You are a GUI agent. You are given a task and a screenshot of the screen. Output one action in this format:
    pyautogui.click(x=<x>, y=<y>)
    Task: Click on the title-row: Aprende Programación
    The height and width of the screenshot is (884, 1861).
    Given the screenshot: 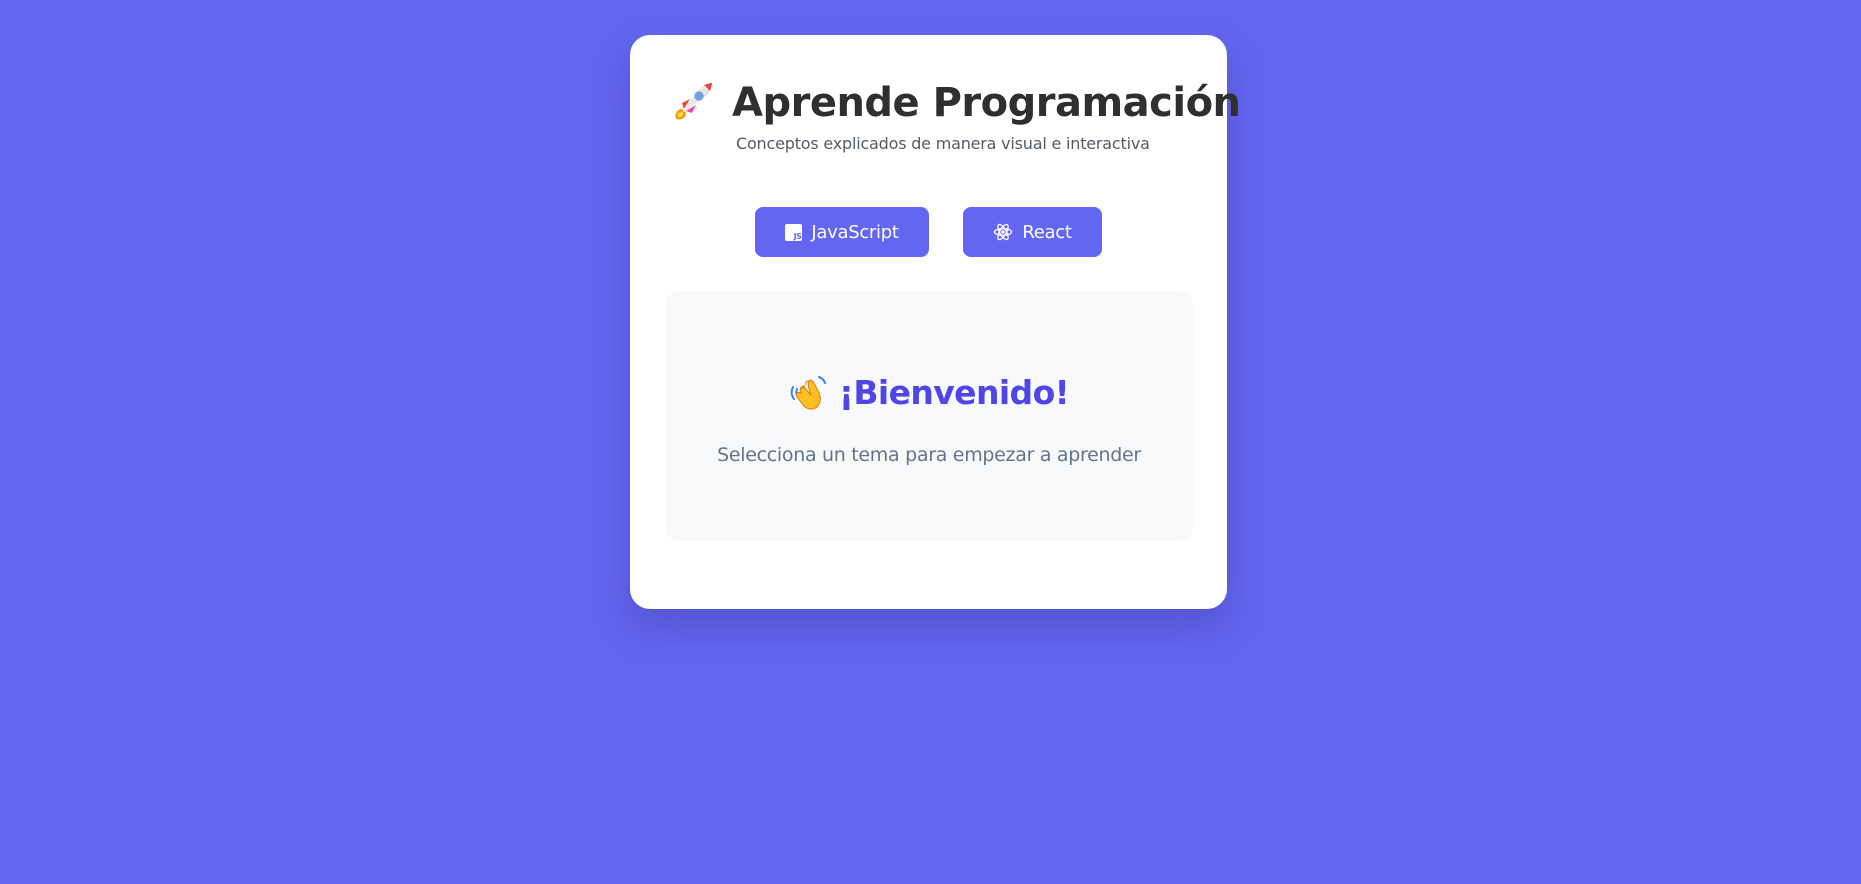 What is the action you would take?
    pyautogui.click(x=954, y=103)
    